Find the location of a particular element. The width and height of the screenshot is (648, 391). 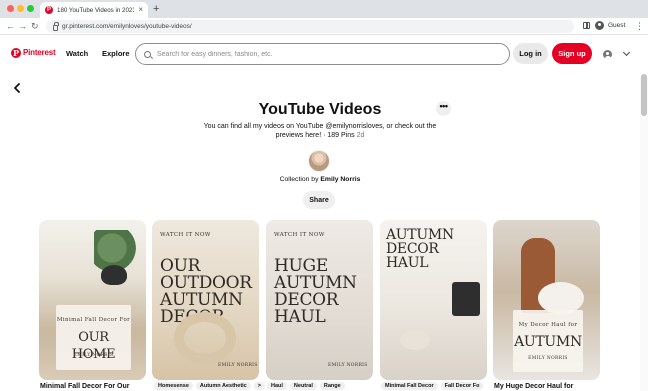

page-scrollbar-thumb is located at coordinates (644, 95).